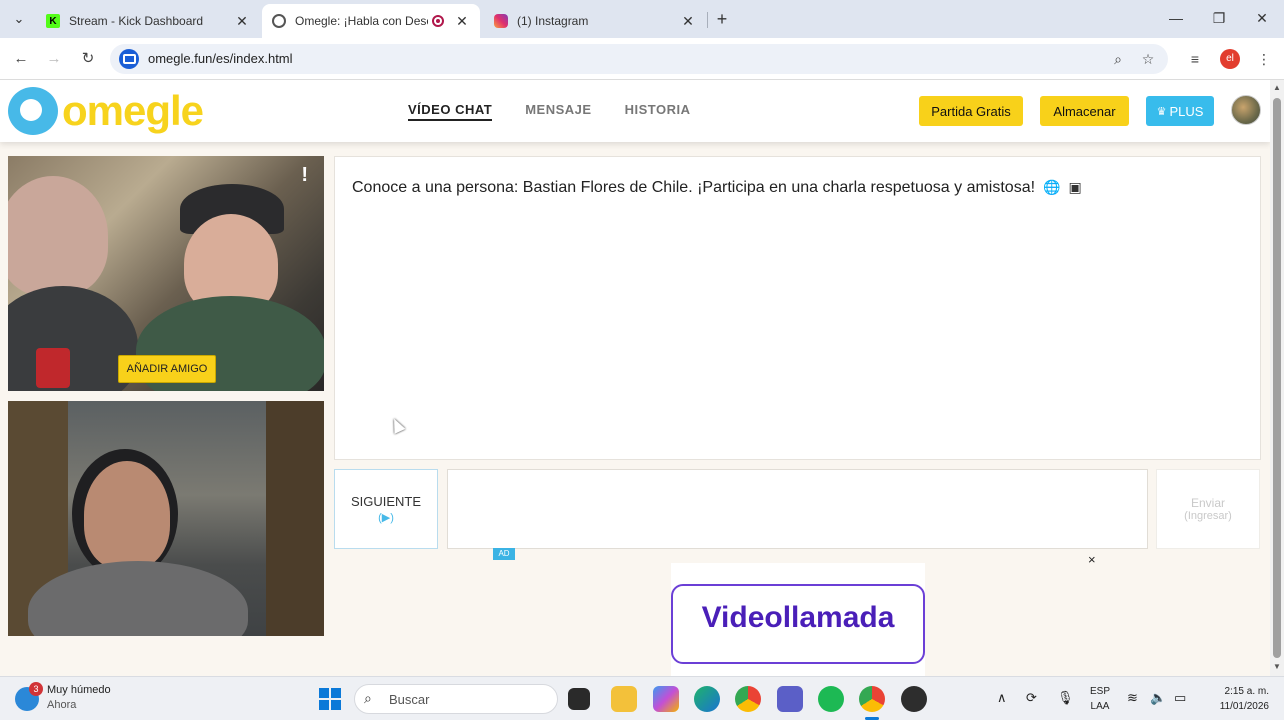 The width and height of the screenshot is (1284, 720). What do you see at coordinates (409, 699) in the screenshot?
I see `search-placeholder: Buscar` at bounding box center [409, 699].